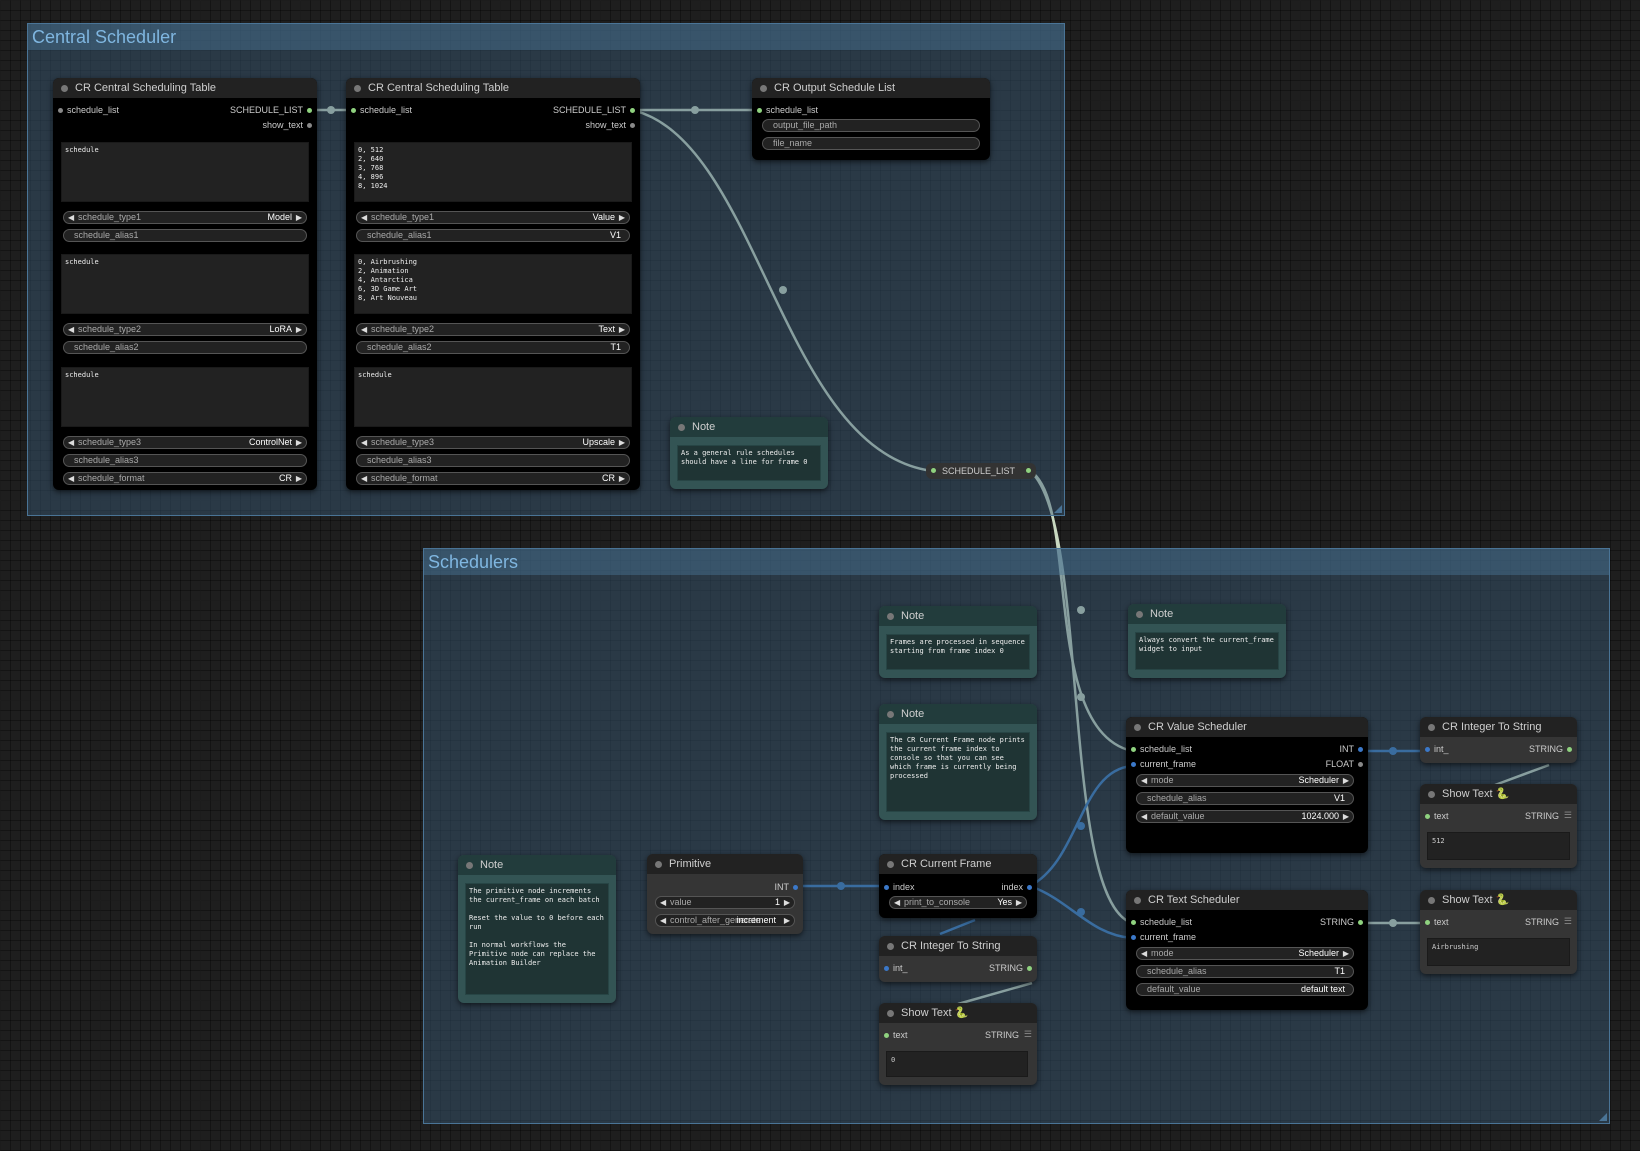 The height and width of the screenshot is (1151, 1640). Describe the element at coordinates (185, 442) in the screenshot. I see `schedule-type3-combo: ◀ schedule_type3 ControlNet ▶` at that location.